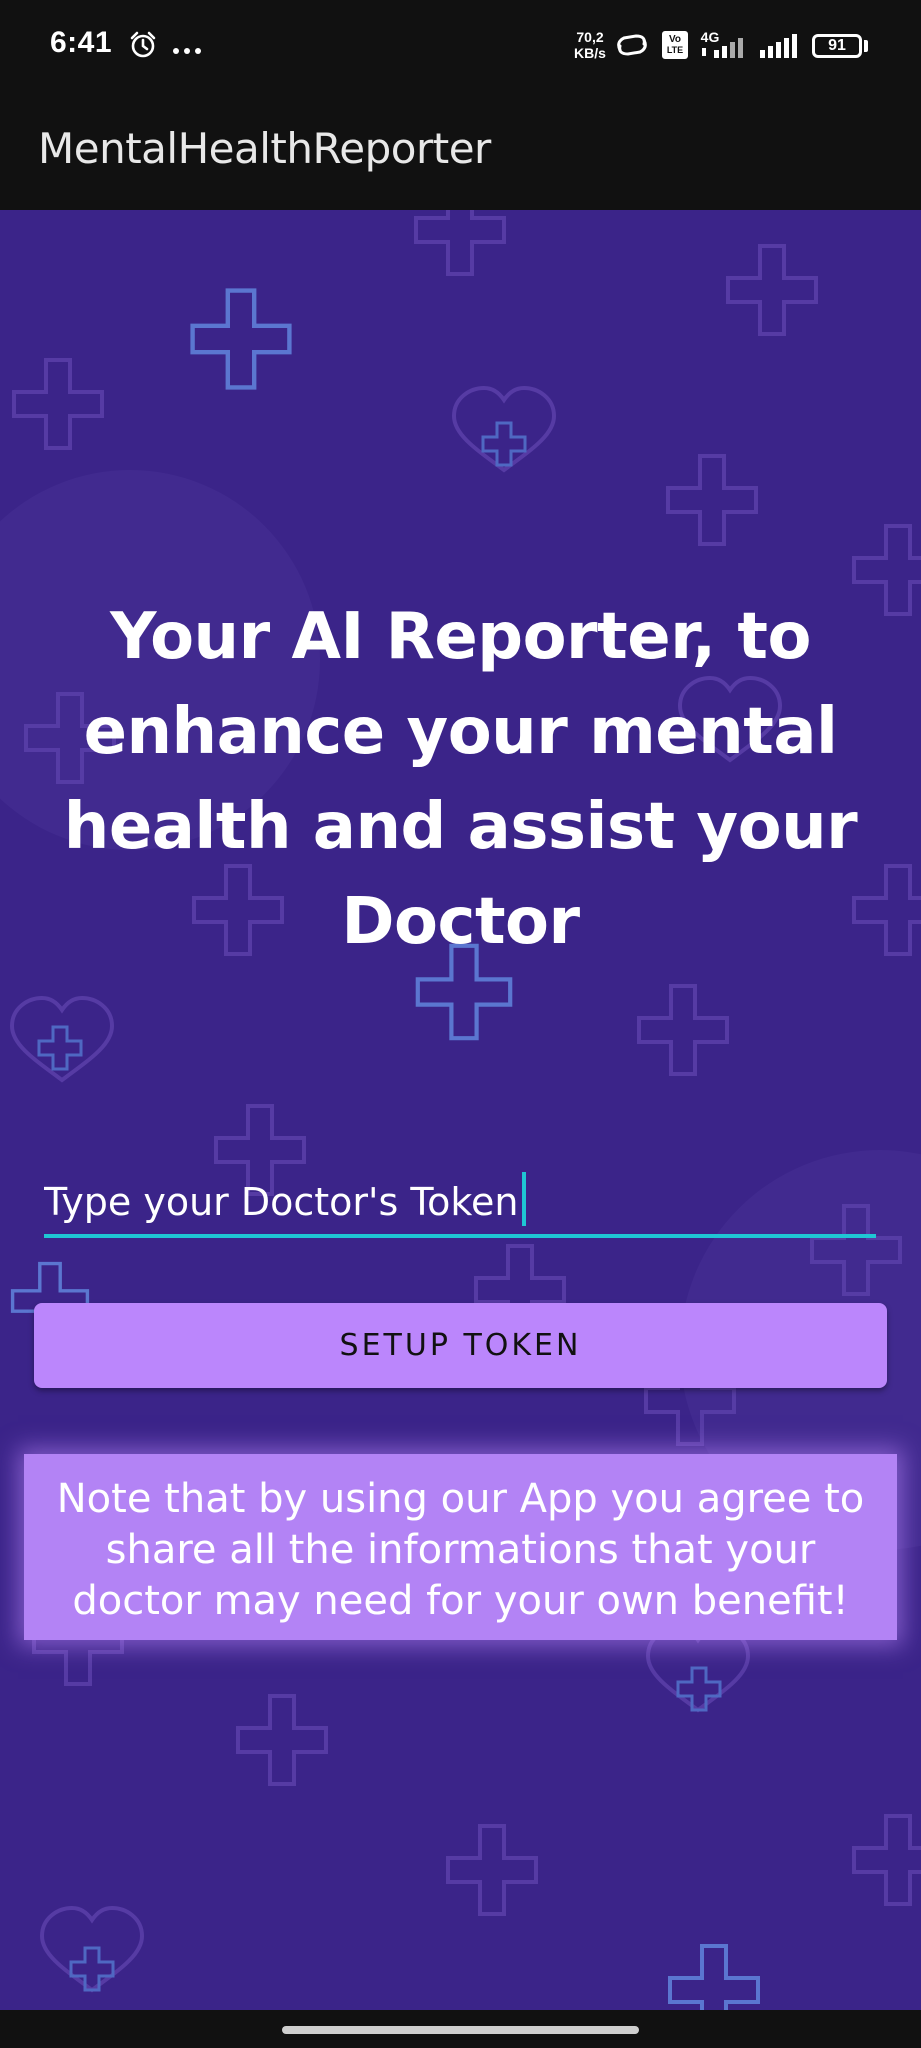  Describe the element at coordinates (460, 1345) in the screenshot. I see `setup-token-button: SETUP TOKEN` at that location.